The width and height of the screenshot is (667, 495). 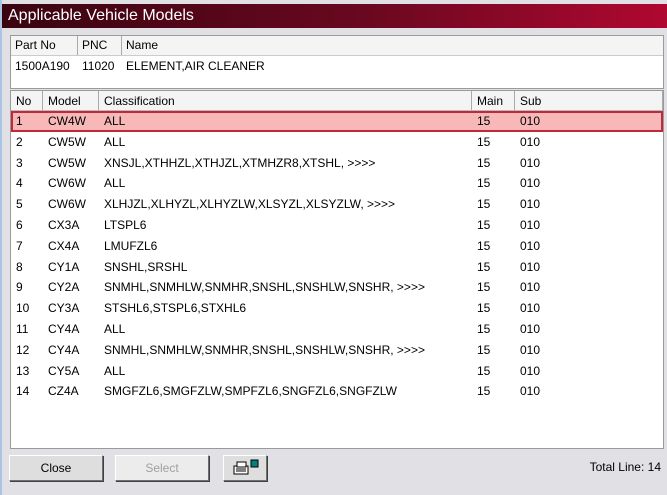 I want to click on header-pnc: PNC, so click(x=100, y=45).